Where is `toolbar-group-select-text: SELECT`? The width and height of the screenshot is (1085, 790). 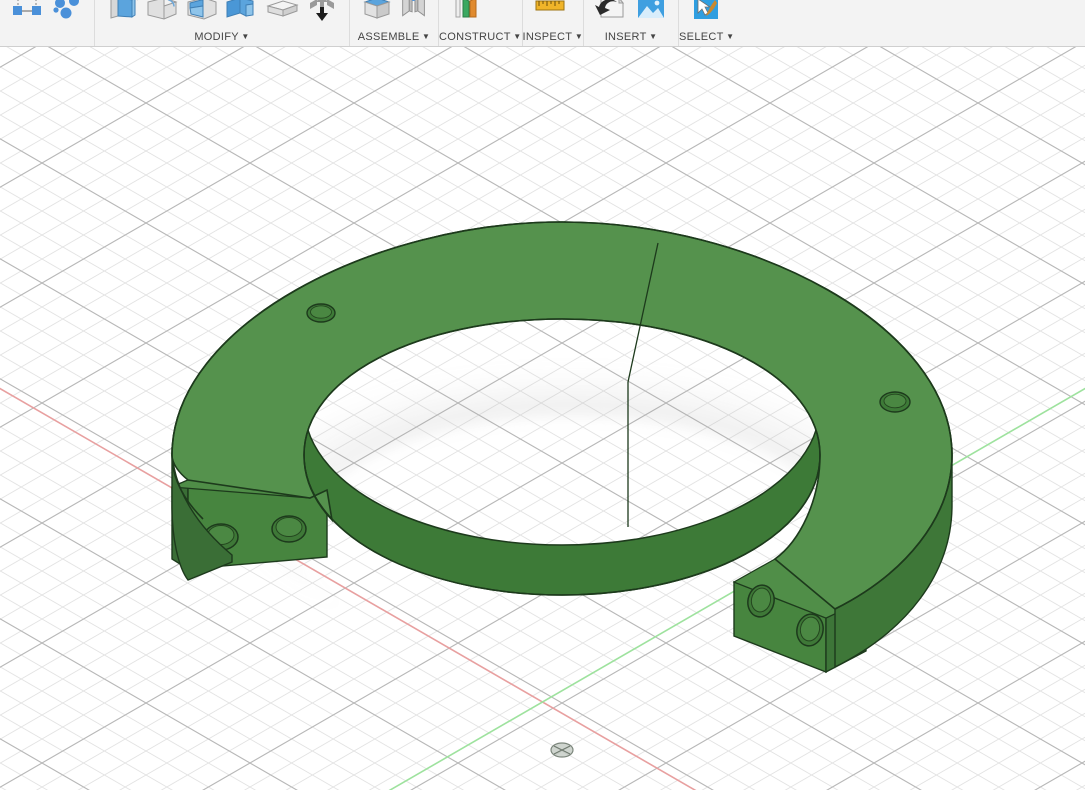
toolbar-group-select-text: SELECT is located at coordinates (701, 37).